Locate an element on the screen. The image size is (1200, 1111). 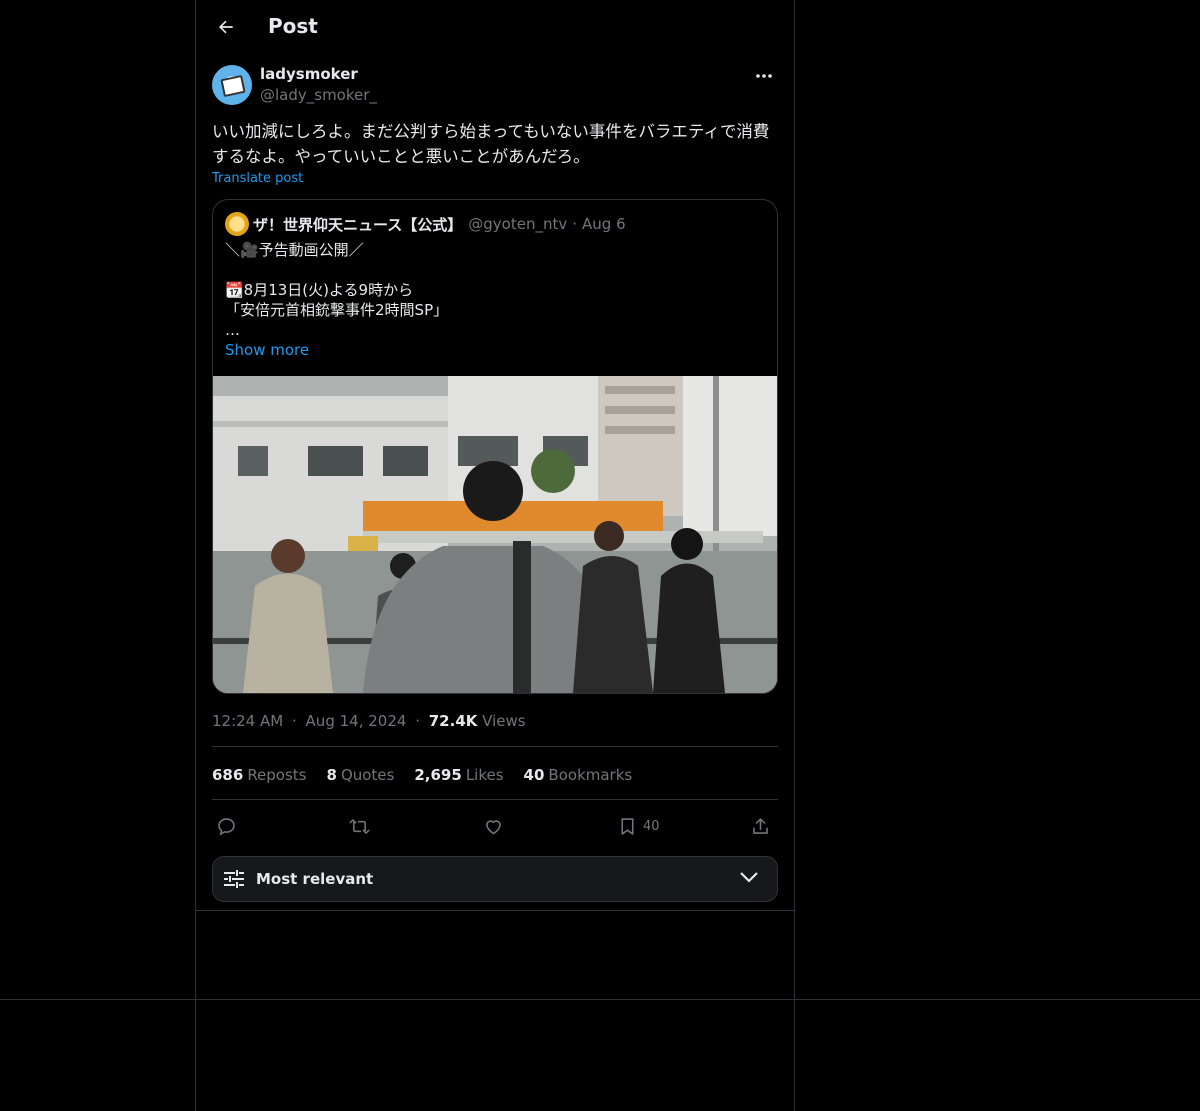
reply-button is located at coordinates (226, 826).